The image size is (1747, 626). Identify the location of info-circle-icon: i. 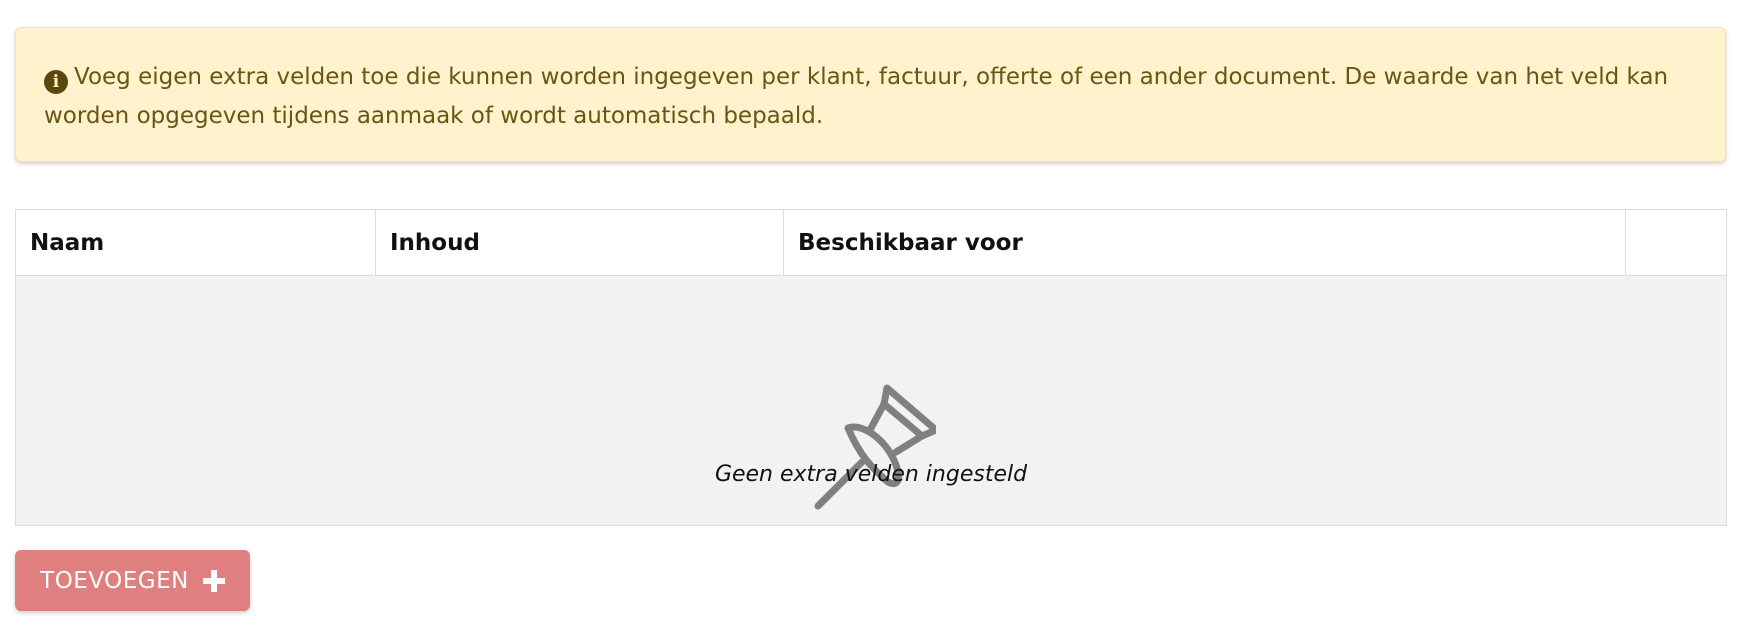
(56, 82).